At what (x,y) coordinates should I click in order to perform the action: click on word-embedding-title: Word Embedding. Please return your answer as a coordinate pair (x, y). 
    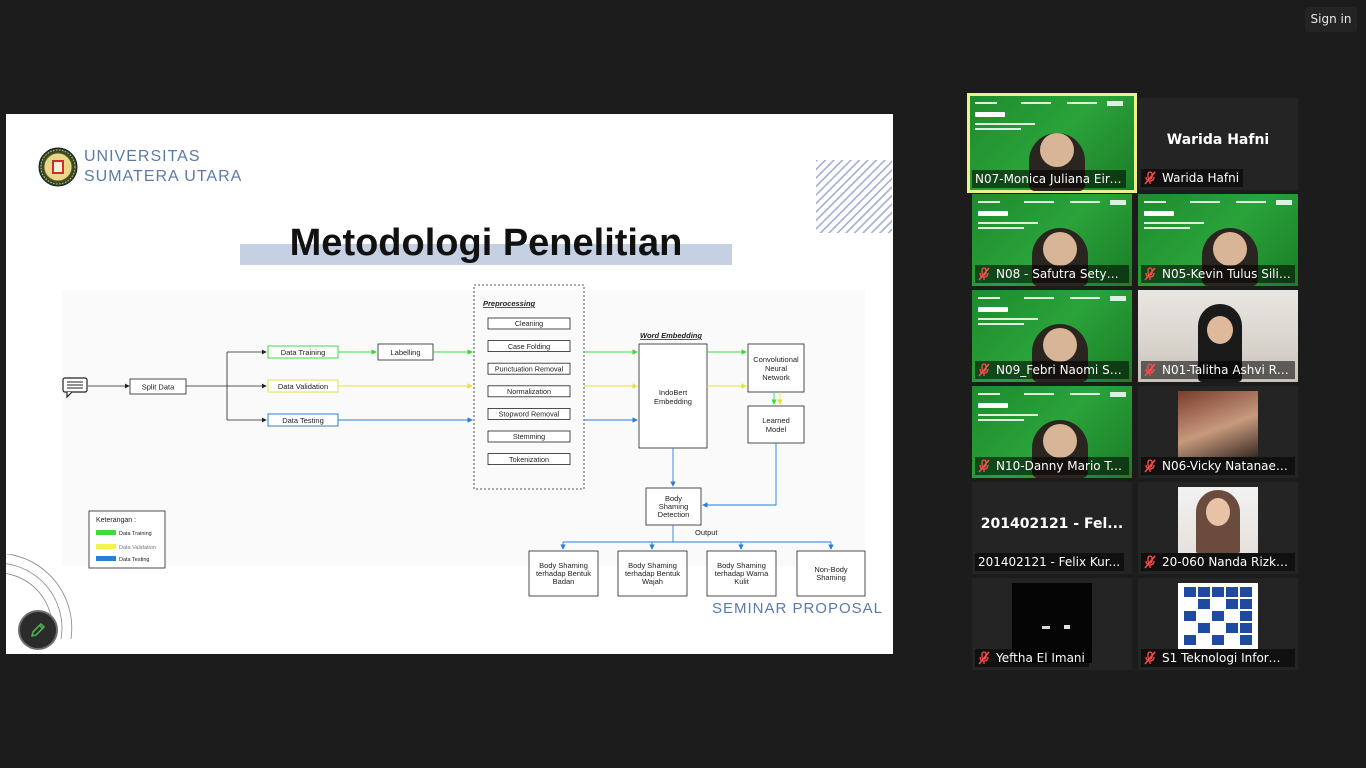
    Looking at the image, I should click on (671, 335).